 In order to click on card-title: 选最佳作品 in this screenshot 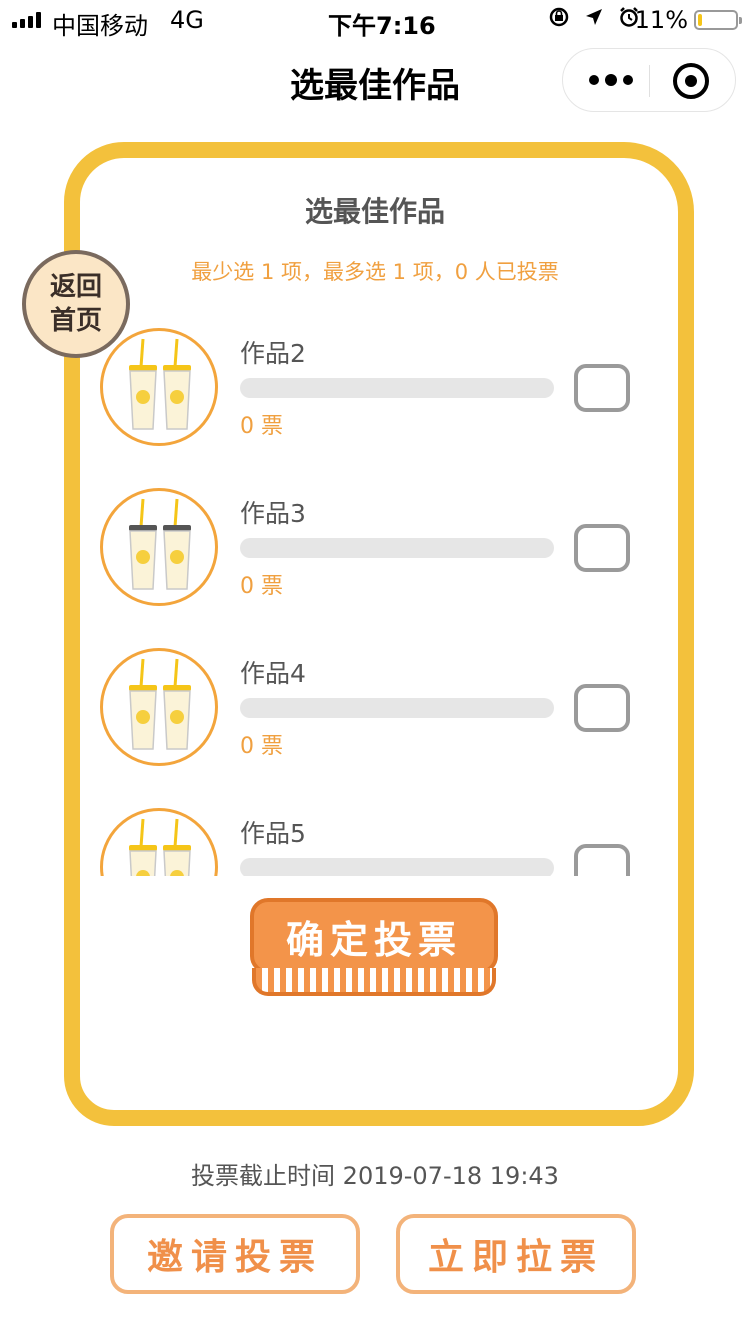, I will do `click(374, 211)`.